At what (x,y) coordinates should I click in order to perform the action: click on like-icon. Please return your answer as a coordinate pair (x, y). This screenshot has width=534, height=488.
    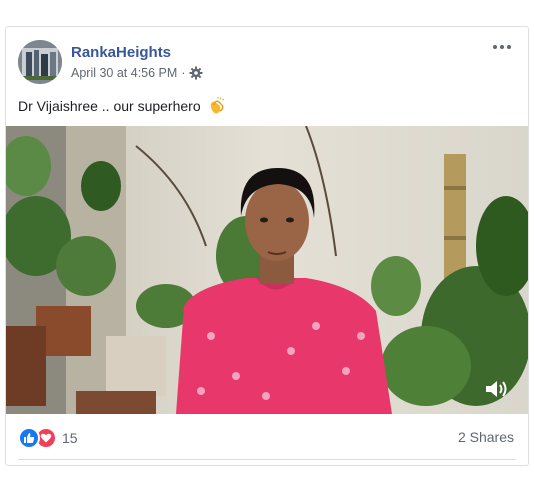
    Looking at the image, I should click on (29, 438).